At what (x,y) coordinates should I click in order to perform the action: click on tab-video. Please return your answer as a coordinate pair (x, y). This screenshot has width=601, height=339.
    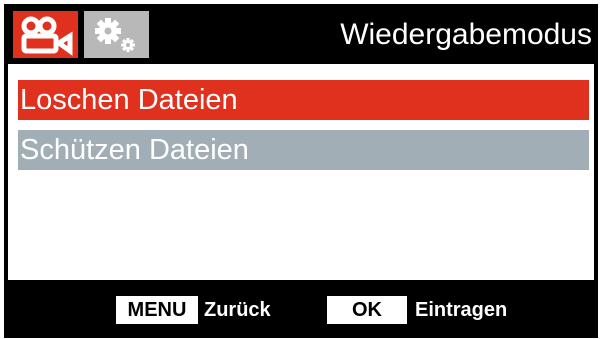
    Looking at the image, I should click on (45, 34).